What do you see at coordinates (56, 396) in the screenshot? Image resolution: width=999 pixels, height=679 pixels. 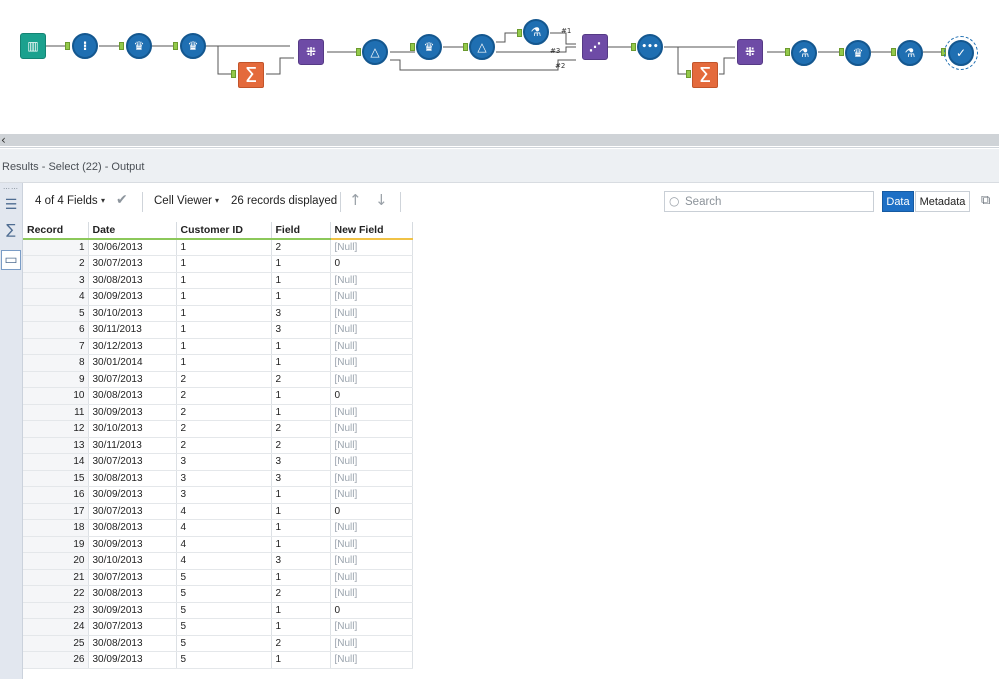 I see `record-cell: 10` at bounding box center [56, 396].